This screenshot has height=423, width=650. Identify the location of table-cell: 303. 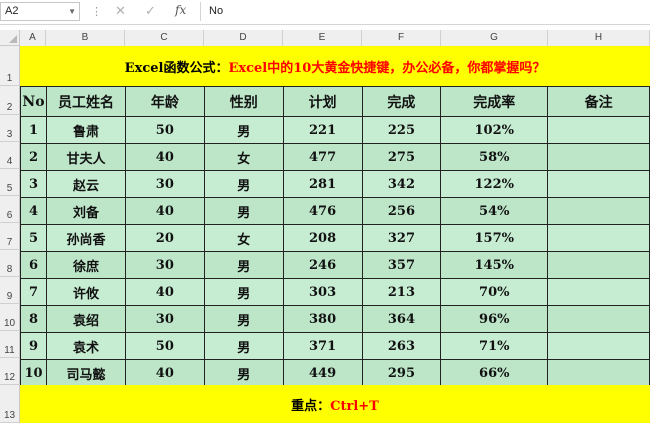
(322, 292).